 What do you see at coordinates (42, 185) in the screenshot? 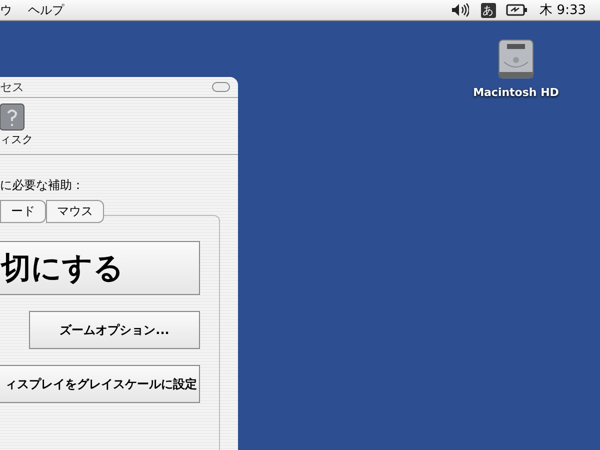
I see `prompt-text: に必要な補助：` at bounding box center [42, 185].